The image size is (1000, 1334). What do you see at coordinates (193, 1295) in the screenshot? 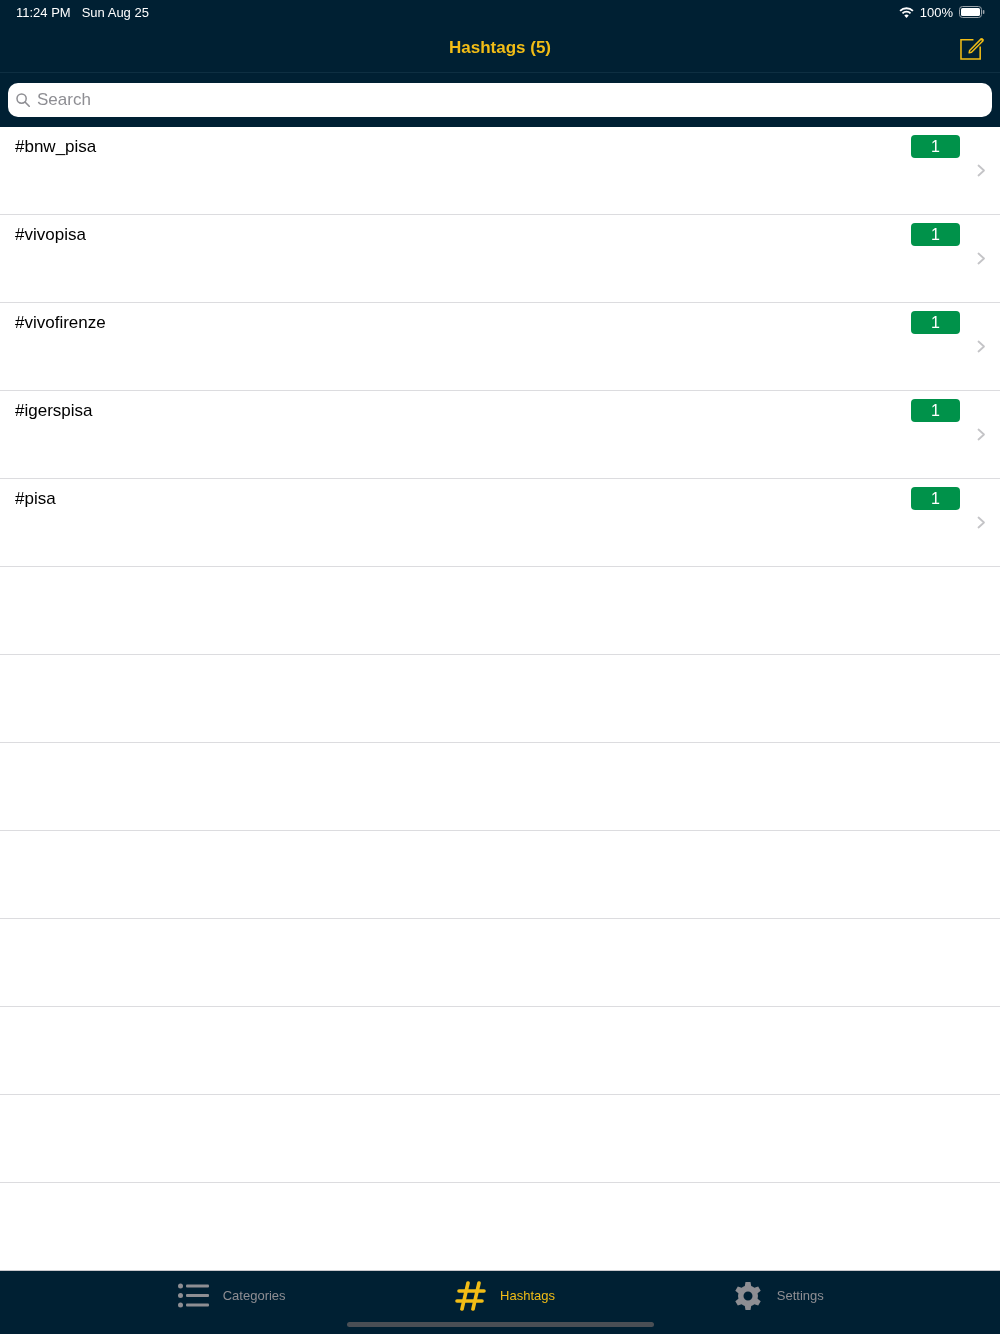
I see `list-icon` at bounding box center [193, 1295].